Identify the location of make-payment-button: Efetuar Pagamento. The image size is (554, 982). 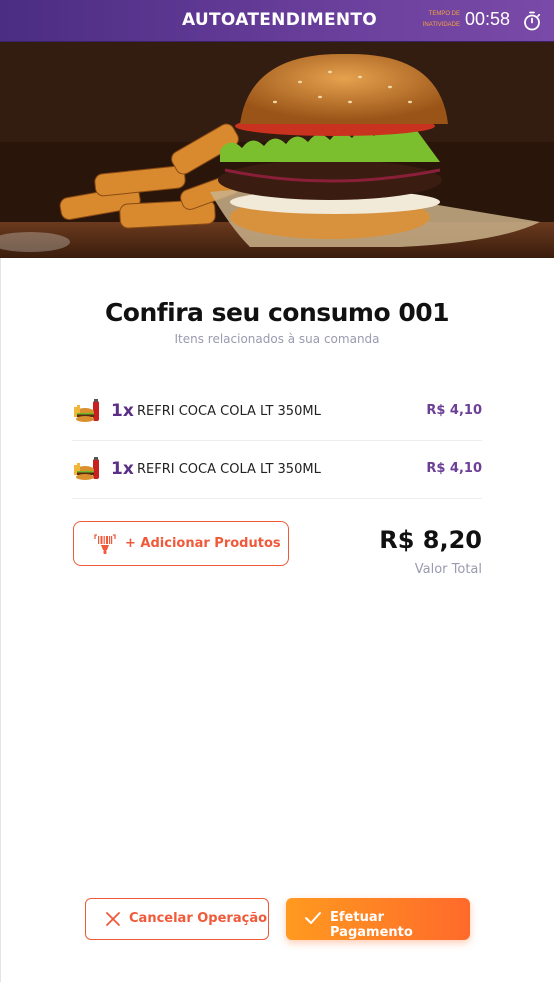
(378, 919).